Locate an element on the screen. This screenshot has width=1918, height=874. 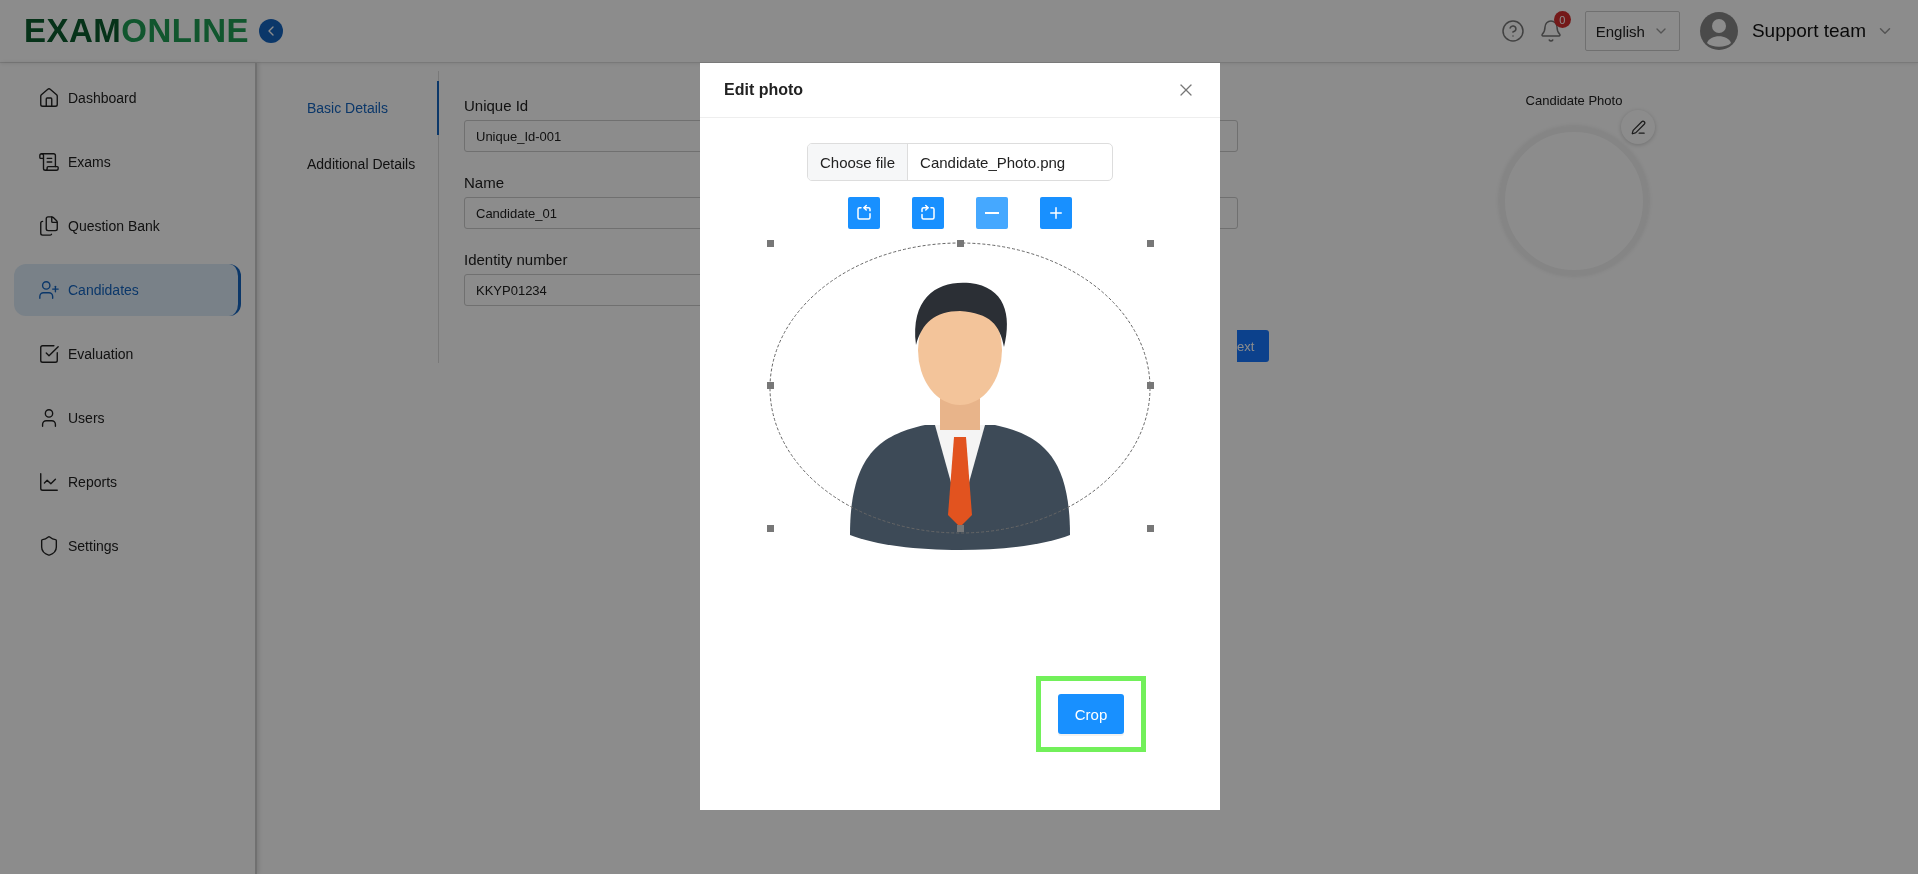
files-icon is located at coordinates (49, 226).